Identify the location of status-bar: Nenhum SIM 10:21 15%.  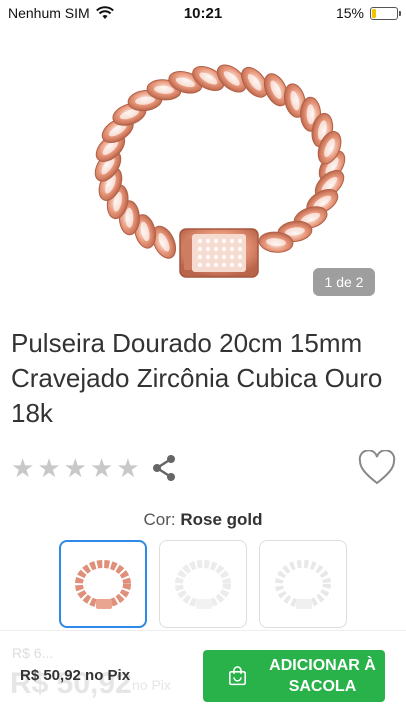
(203, 13).